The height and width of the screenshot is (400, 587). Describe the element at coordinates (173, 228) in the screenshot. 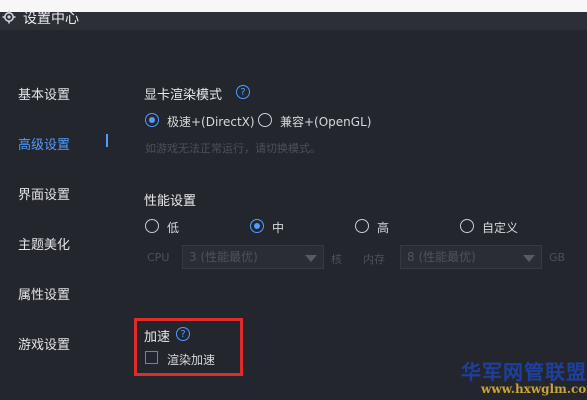

I see `radio-perf-low-label: 低` at that location.